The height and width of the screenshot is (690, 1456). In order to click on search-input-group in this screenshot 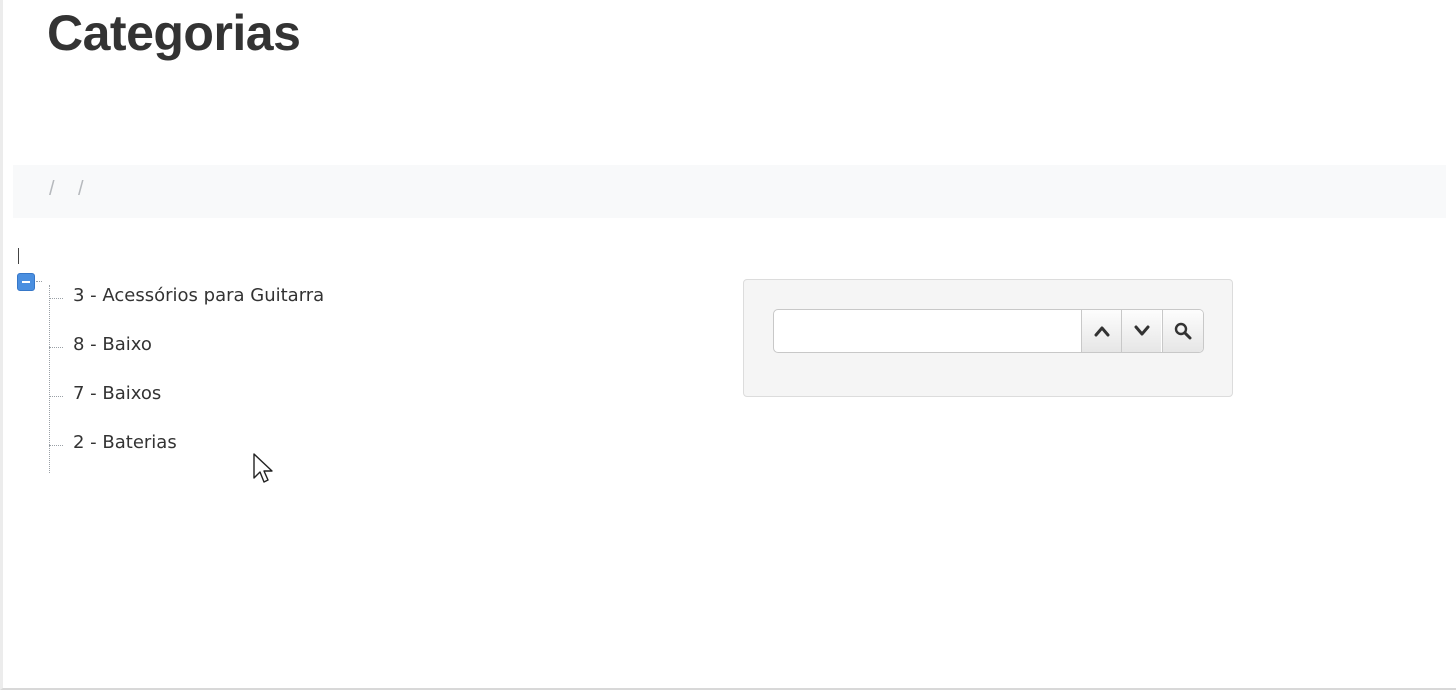, I will do `click(988, 331)`.